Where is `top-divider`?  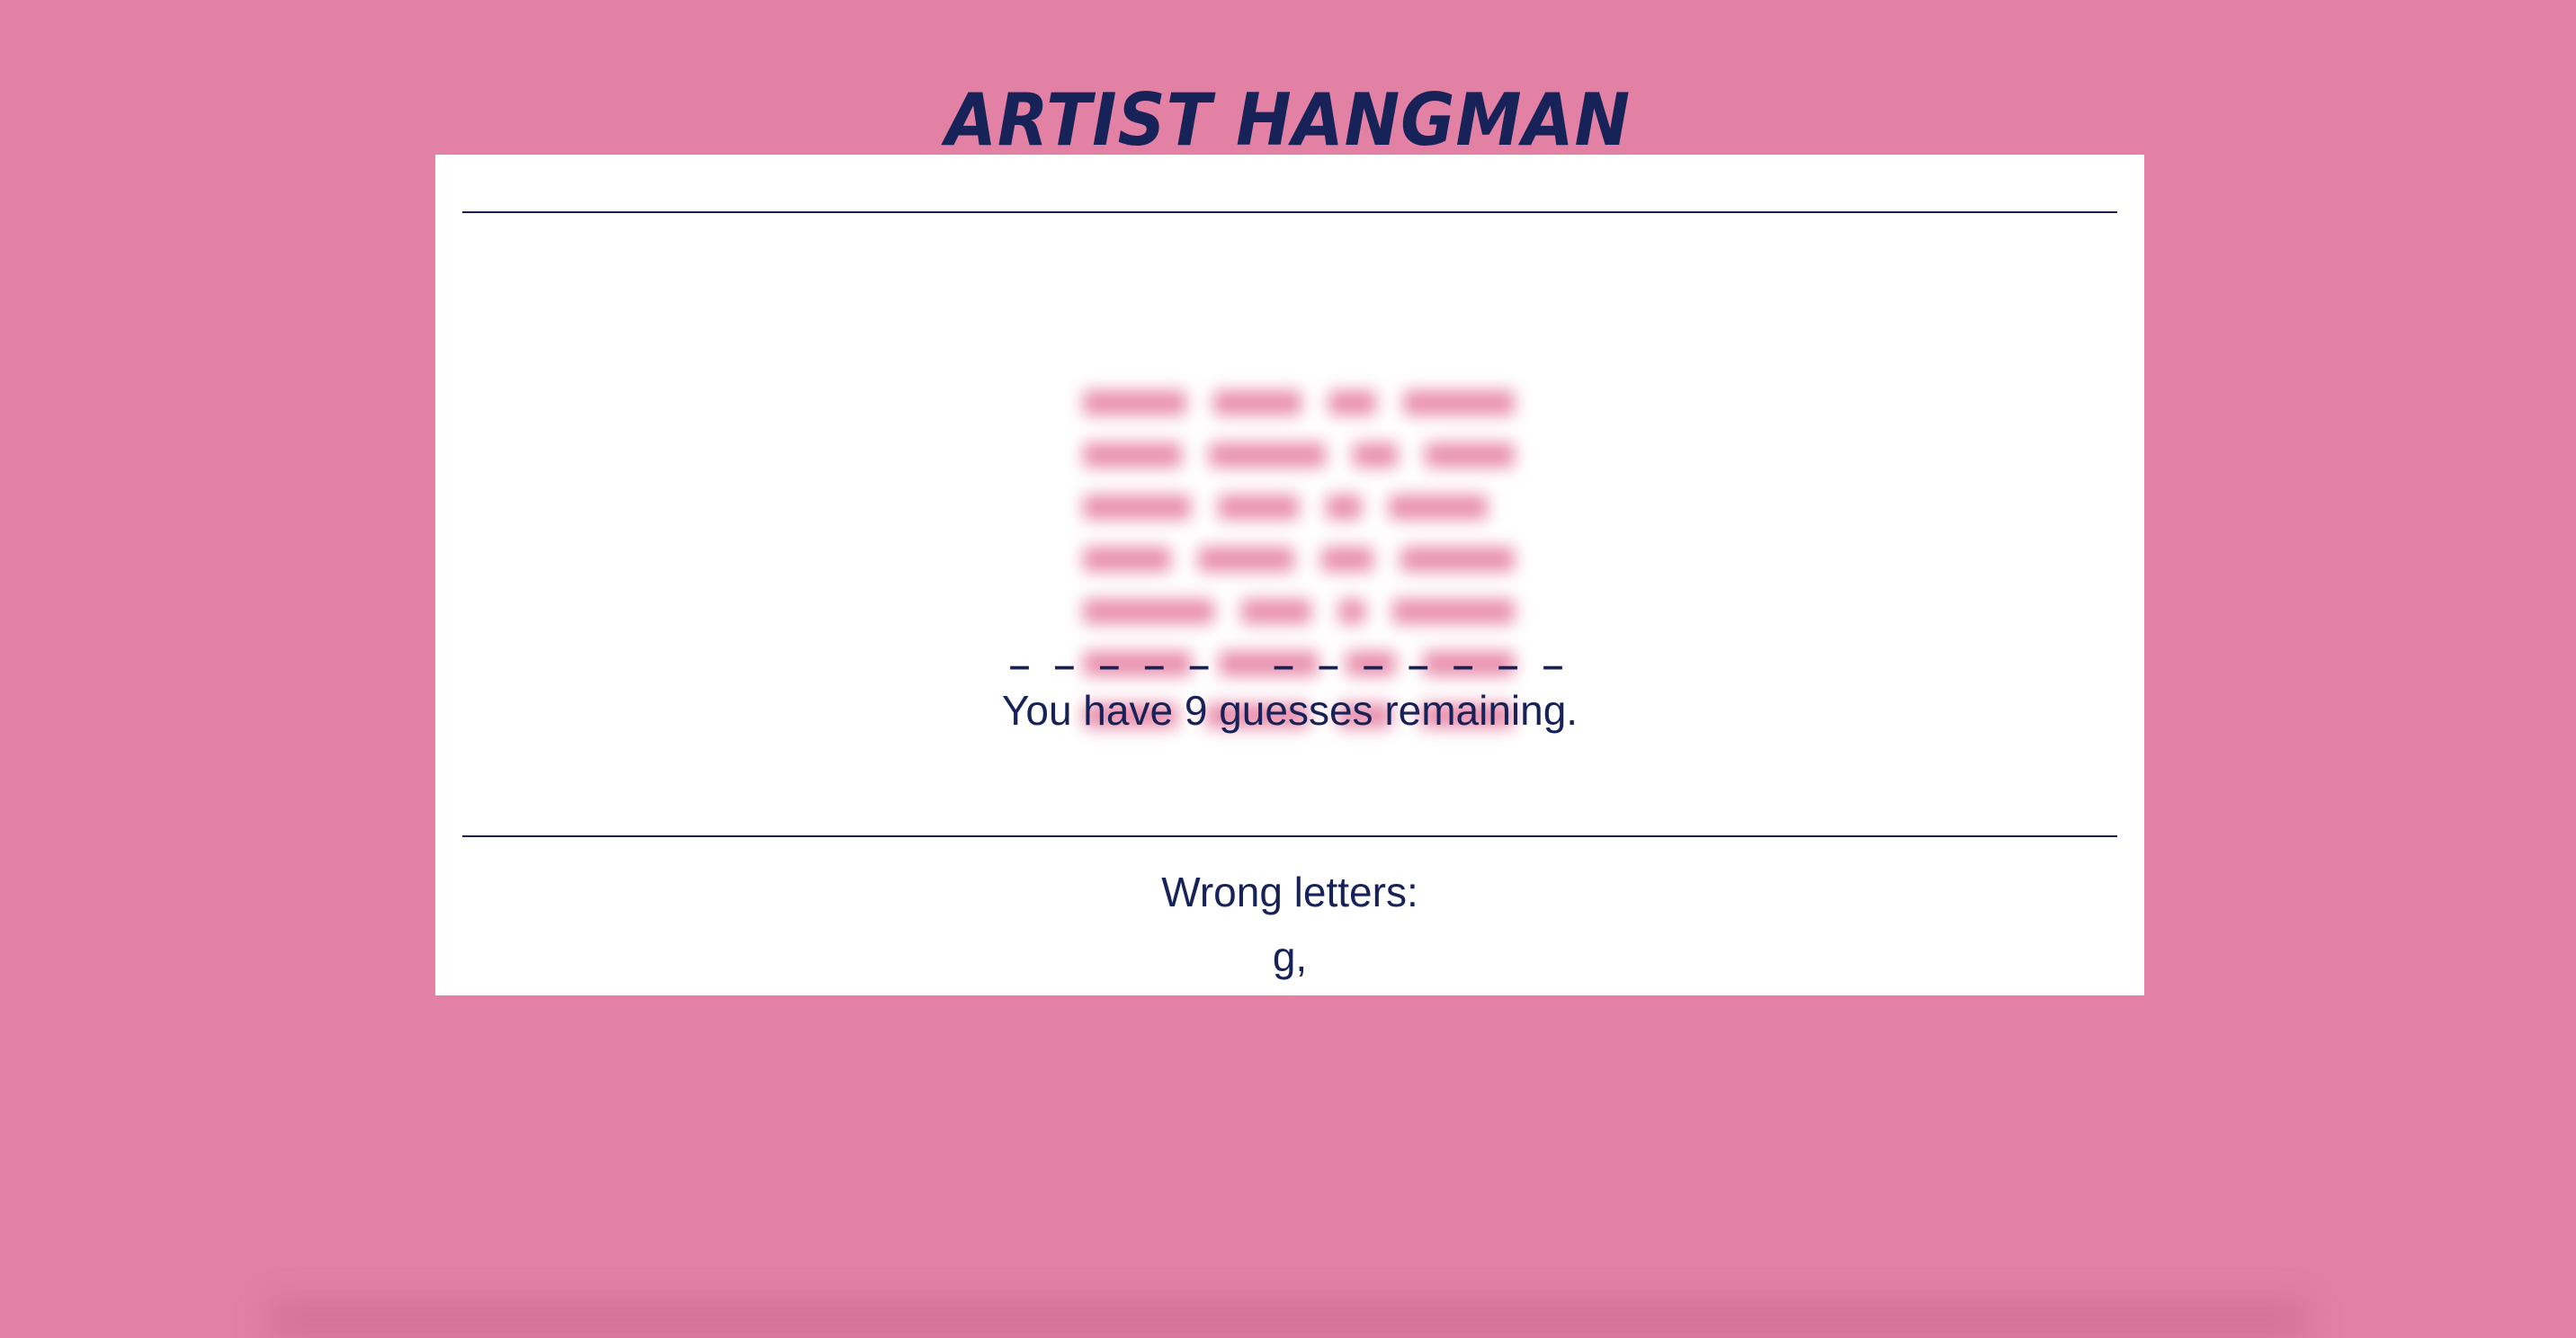
top-divider is located at coordinates (1289, 212).